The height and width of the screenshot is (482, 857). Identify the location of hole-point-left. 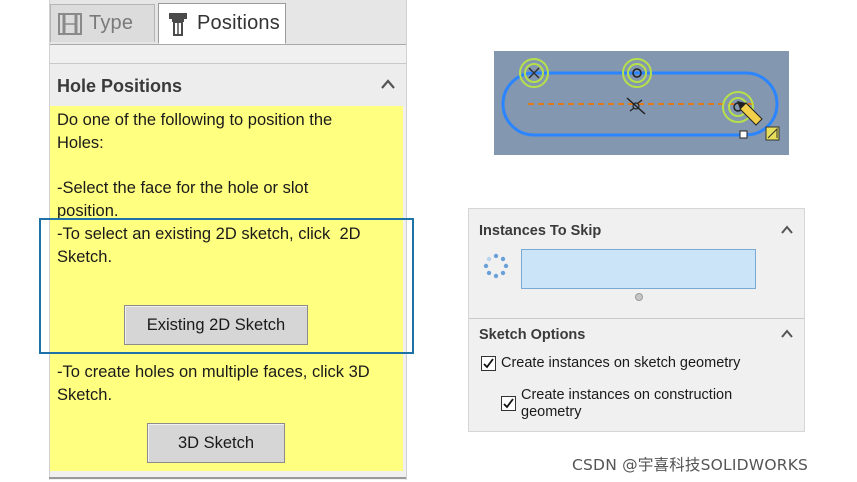
(534, 73).